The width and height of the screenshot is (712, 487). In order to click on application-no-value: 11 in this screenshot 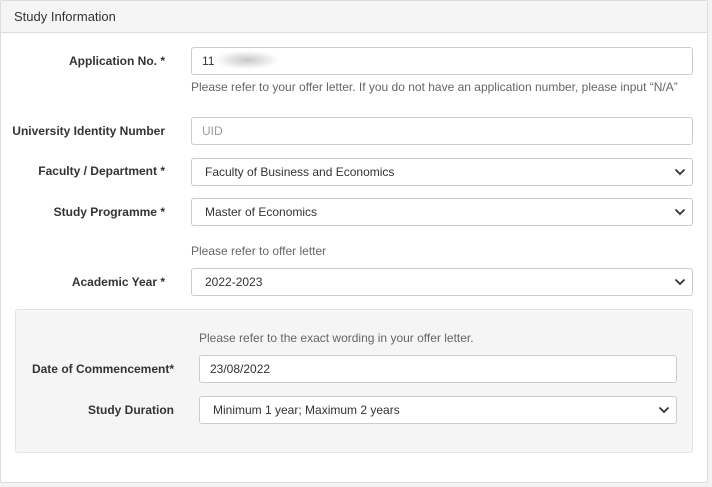, I will do `click(208, 61)`.